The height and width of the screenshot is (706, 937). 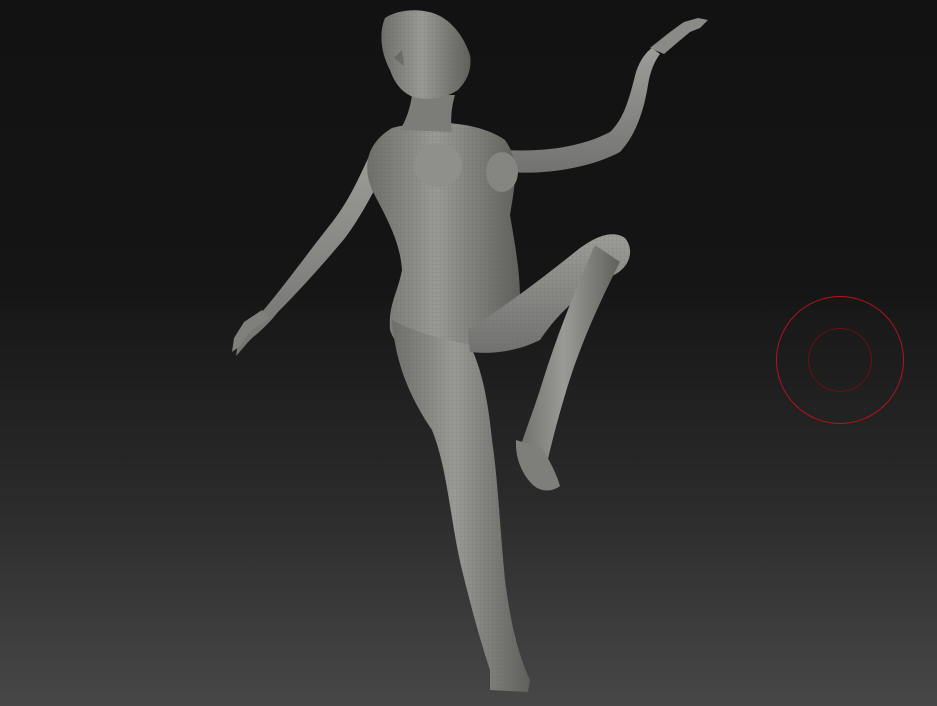 I want to click on brush-cursor-focal-ring, so click(x=840, y=360).